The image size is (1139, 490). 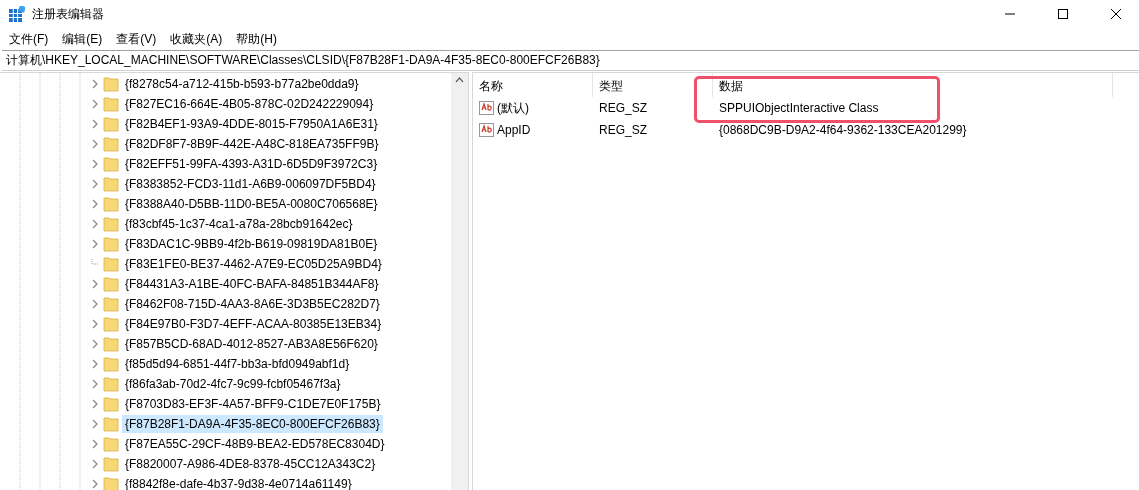 What do you see at coordinates (513, 108) in the screenshot?
I see `value-name: (默认)` at bounding box center [513, 108].